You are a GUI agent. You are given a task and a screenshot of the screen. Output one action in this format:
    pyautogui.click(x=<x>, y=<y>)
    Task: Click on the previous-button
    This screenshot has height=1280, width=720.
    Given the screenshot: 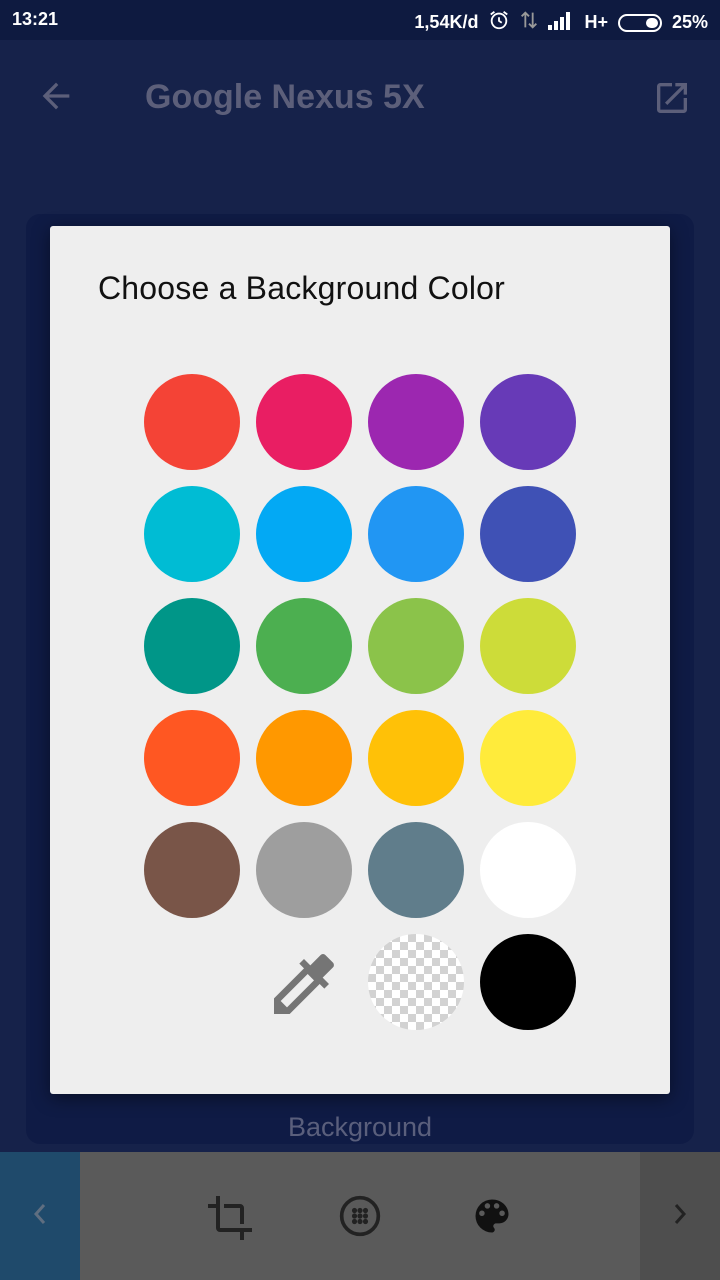 What is the action you would take?
    pyautogui.click(x=40, y=1216)
    